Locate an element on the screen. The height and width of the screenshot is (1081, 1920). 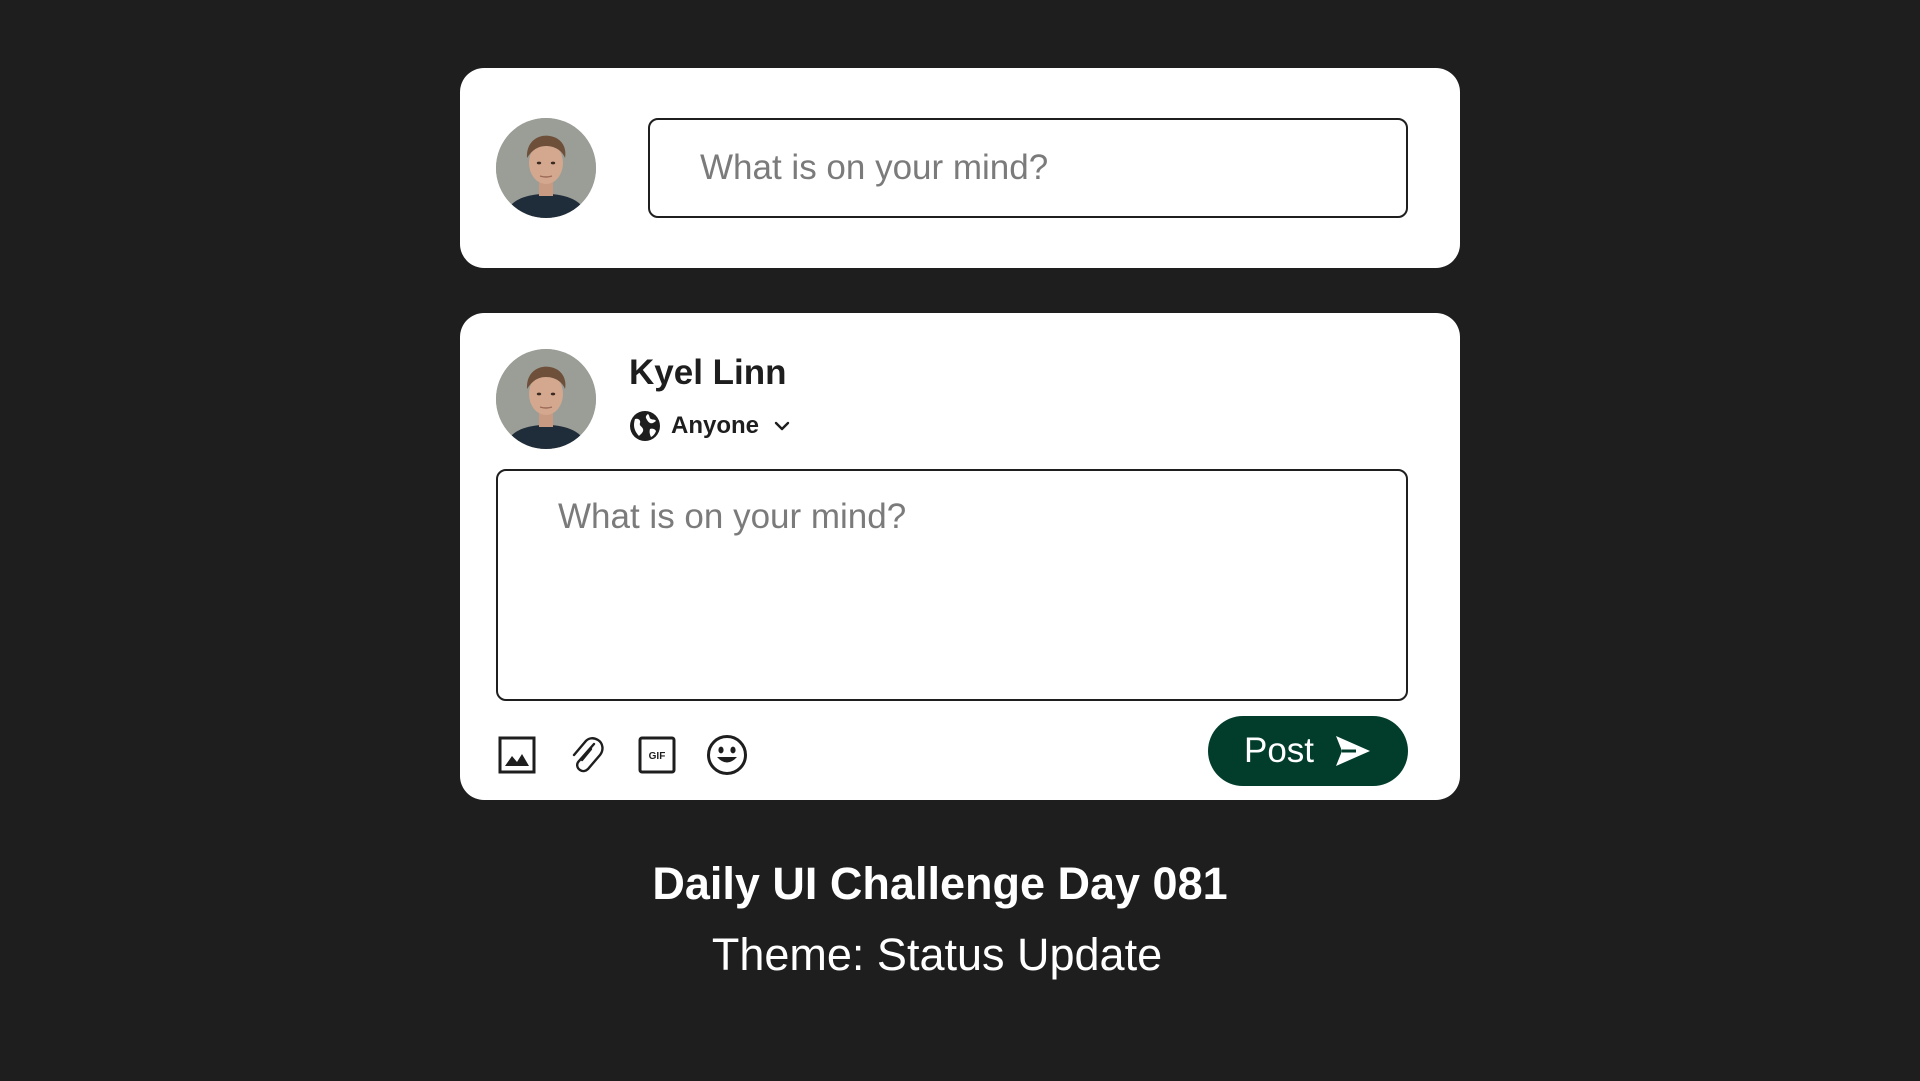
compact-composer-card is located at coordinates (960, 168).